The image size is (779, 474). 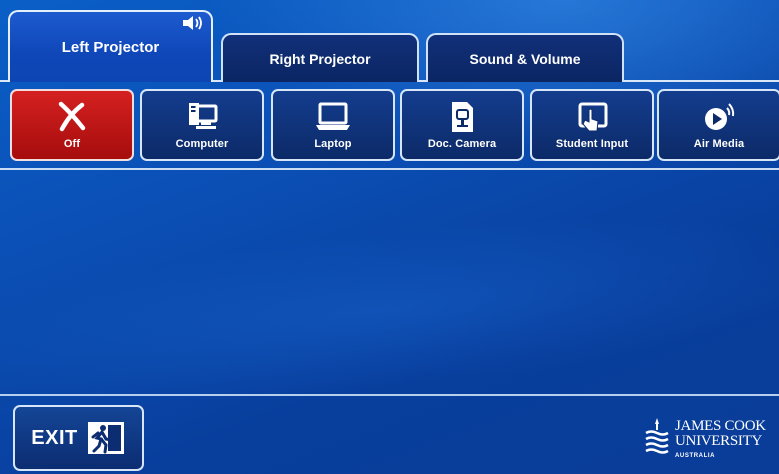 I want to click on laptop-button: Laptop, so click(x=333, y=125).